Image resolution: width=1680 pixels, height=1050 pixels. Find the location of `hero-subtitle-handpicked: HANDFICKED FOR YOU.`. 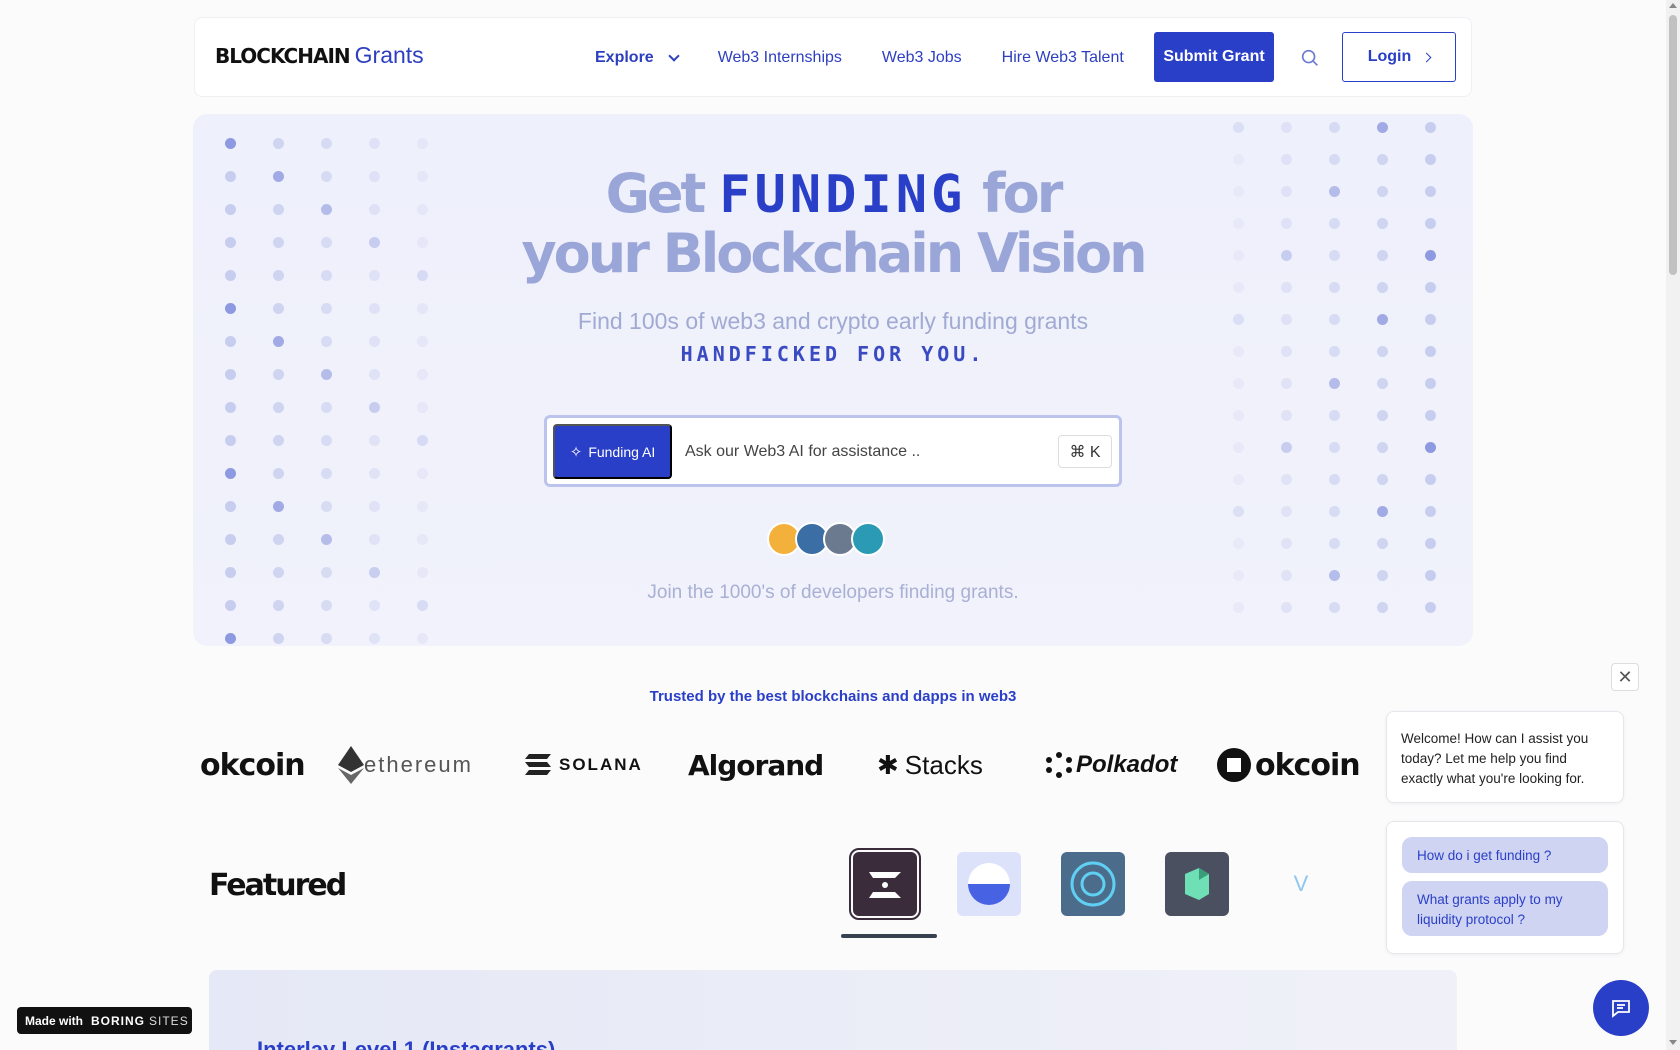

hero-subtitle-handpicked: HANDFICKED FOR YOU. is located at coordinates (833, 354).